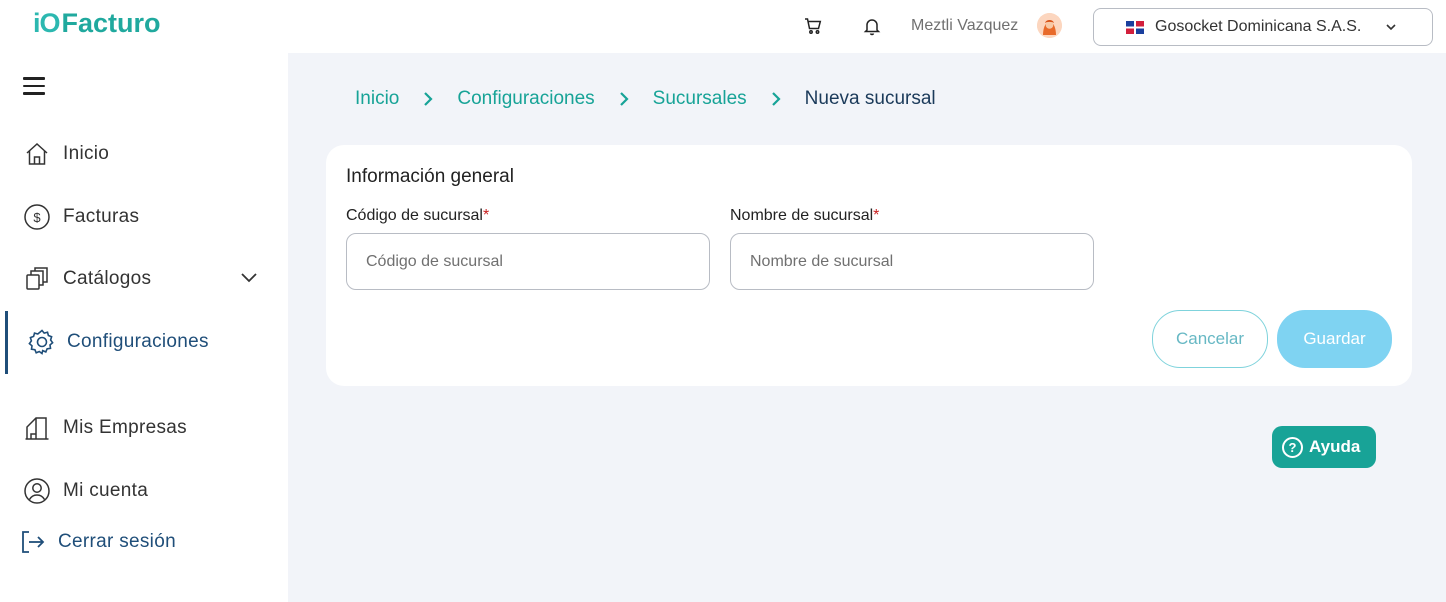 This screenshot has height=602, width=1446. Describe the element at coordinates (125, 427) in the screenshot. I see `sidebar-item-label: Mis Empresas` at that location.